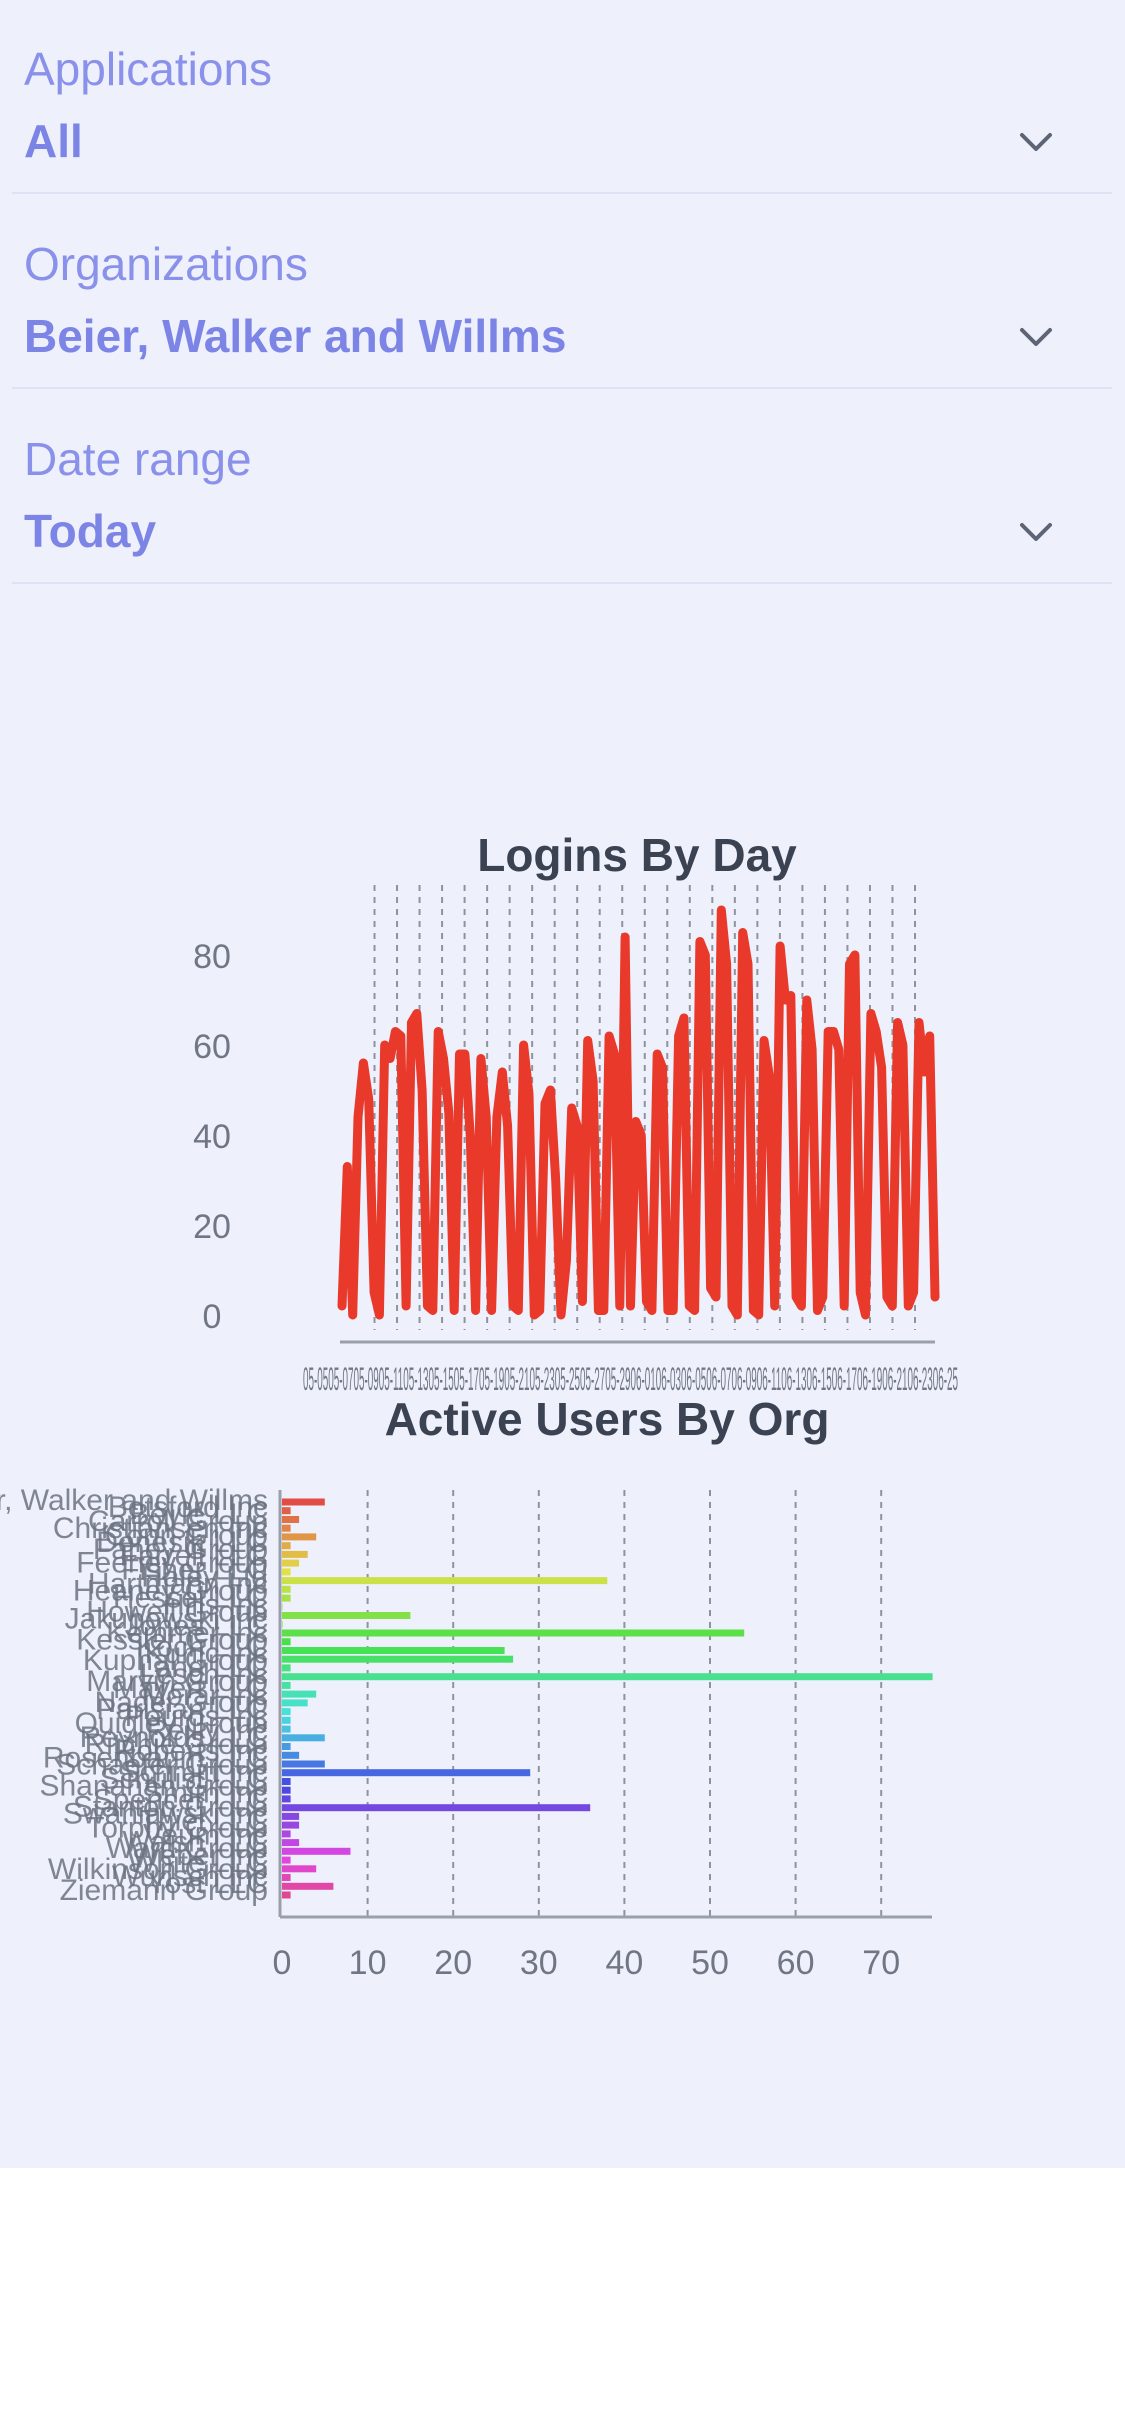 This screenshot has height=2436, width=1125. I want to click on applications-filter-label: Applications, so click(148, 69).